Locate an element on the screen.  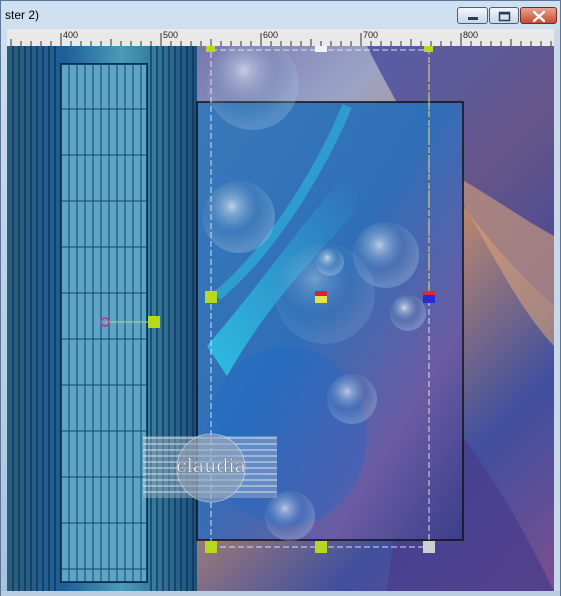
maximize-button is located at coordinates (504, 15).